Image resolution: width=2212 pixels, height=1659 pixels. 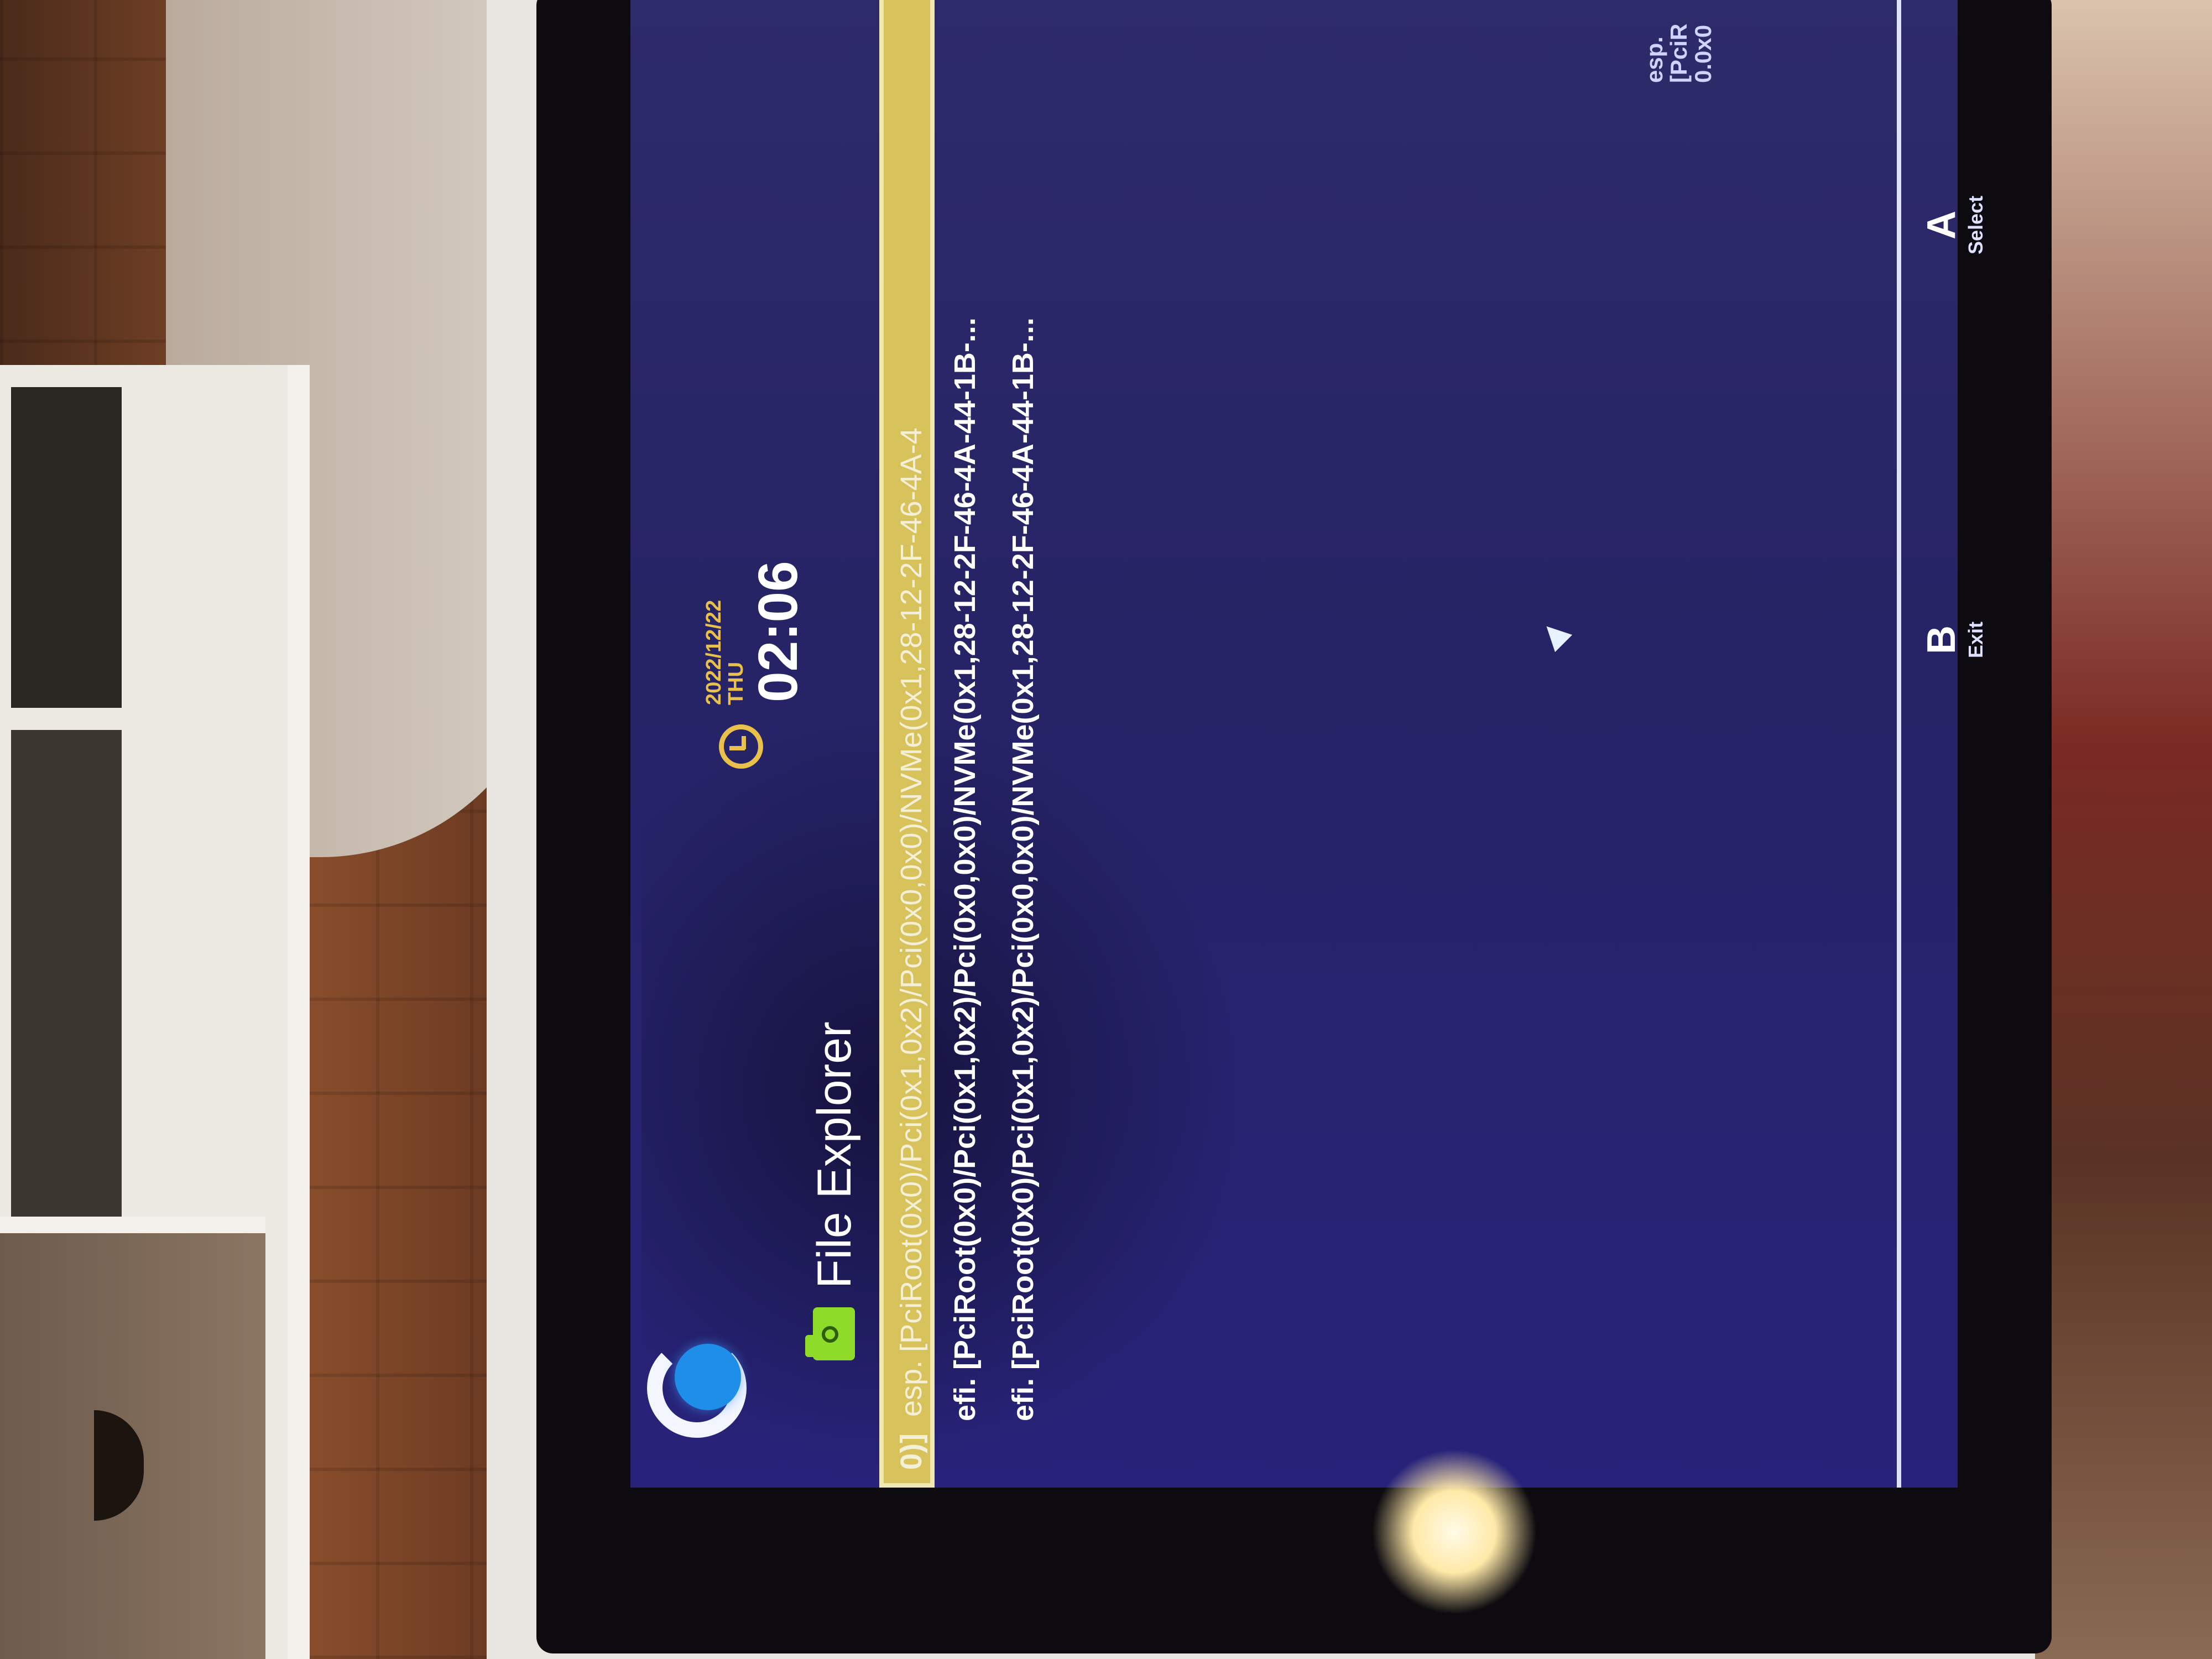 I want to click on exit-hint: B Exit, so click(x=1953, y=640).